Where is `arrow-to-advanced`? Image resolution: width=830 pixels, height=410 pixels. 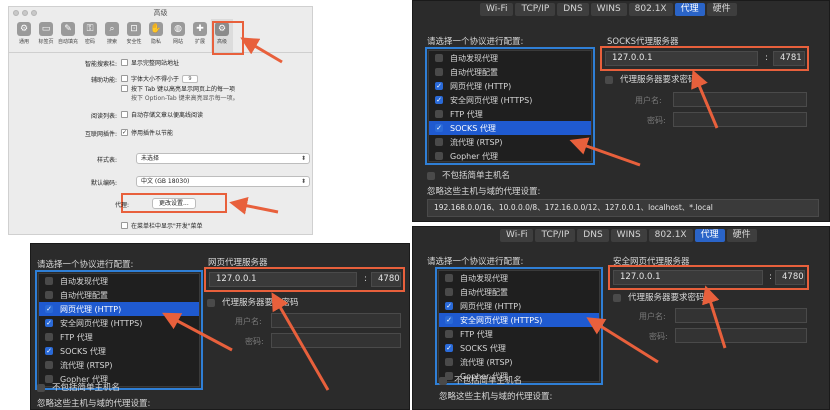 arrow-to-advanced is located at coordinates (261, 50).